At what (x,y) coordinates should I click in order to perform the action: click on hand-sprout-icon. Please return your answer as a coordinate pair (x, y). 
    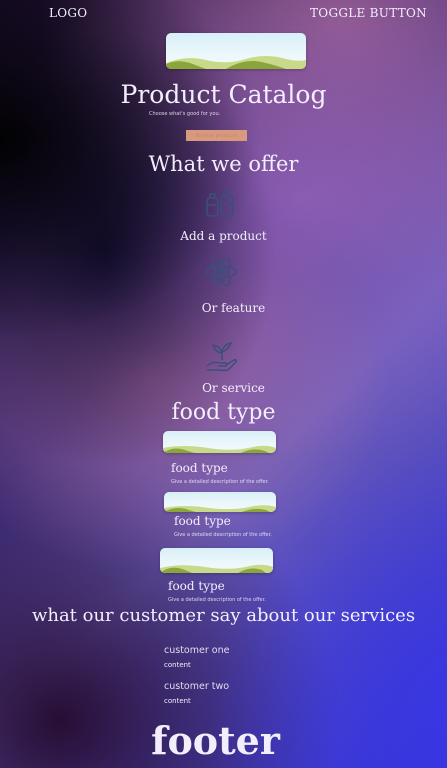
    Looking at the image, I should click on (222, 357).